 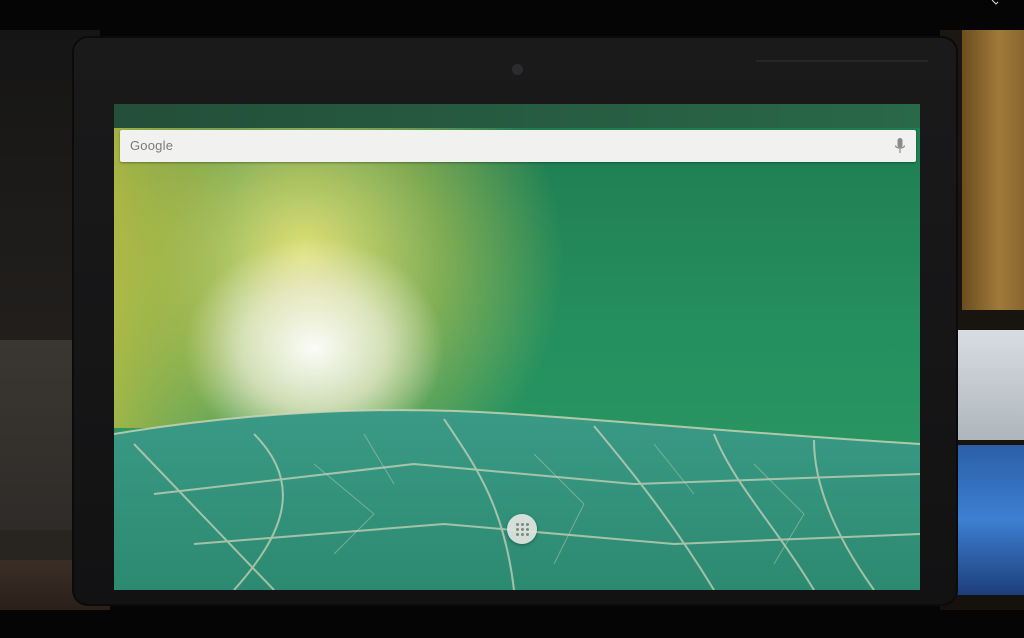 I want to click on wallpaper-glow, so click(x=174, y=278).